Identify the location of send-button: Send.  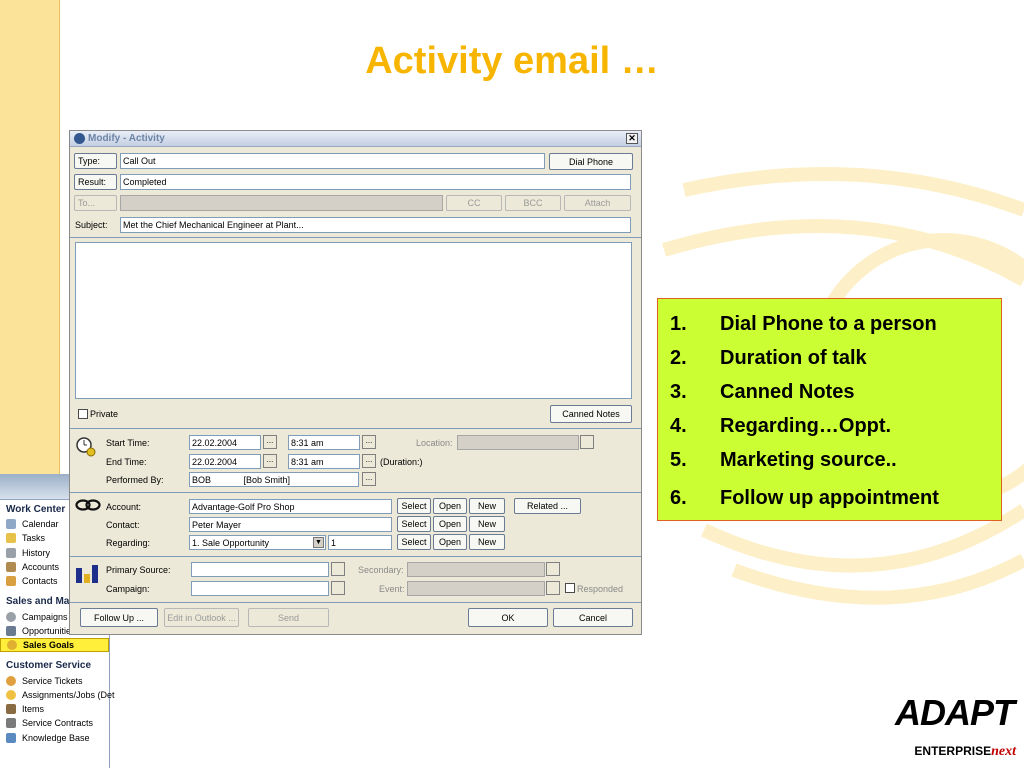
(288, 617).